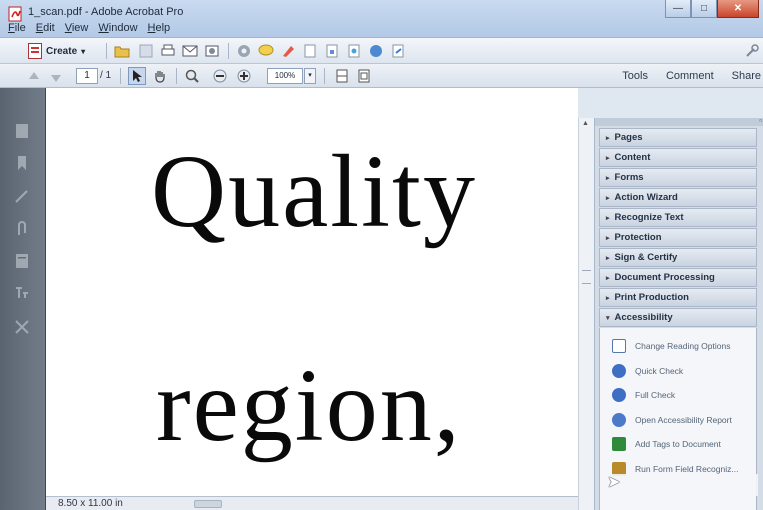 This screenshot has width=763, height=510. I want to click on navigation-panel, so click(23, 299).